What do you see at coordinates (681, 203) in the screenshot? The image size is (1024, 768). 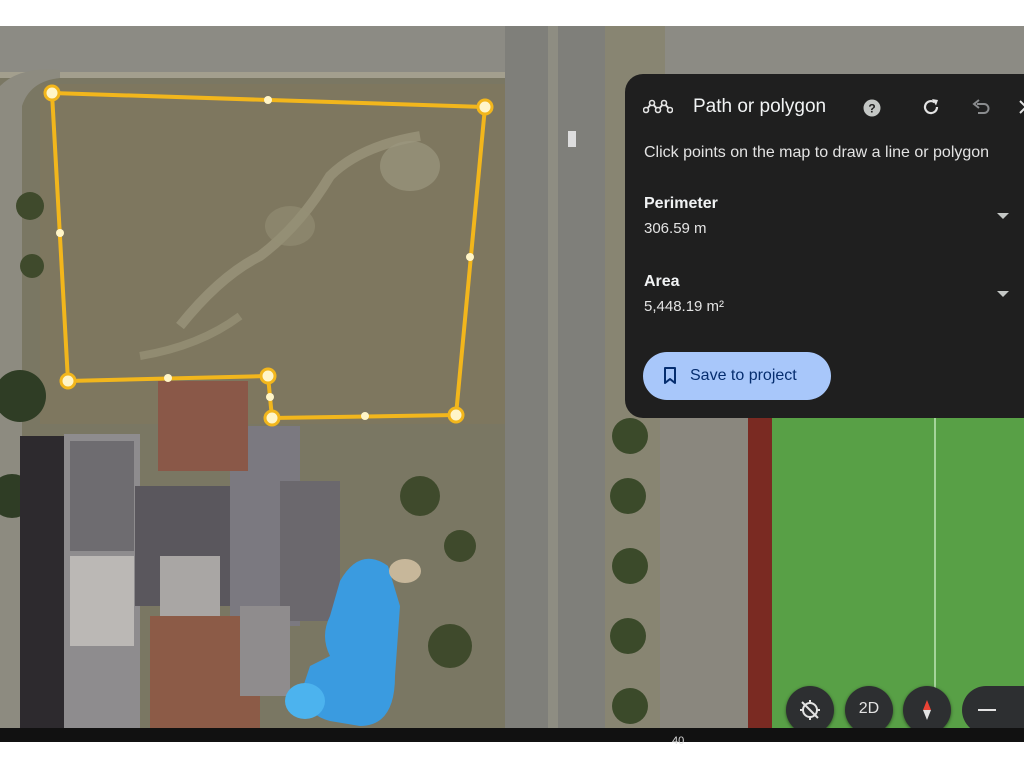 I see `perimeter-label: Perimeter` at bounding box center [681, 203].